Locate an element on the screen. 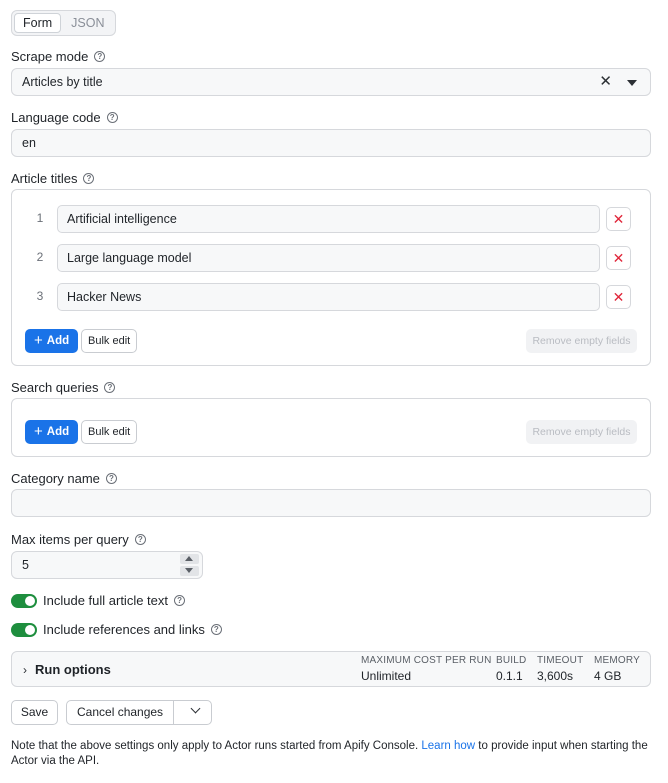 The height and width of the screenshot is (783, 668). article-titles-label: Article titles ? is located at coordinates (53, 178).